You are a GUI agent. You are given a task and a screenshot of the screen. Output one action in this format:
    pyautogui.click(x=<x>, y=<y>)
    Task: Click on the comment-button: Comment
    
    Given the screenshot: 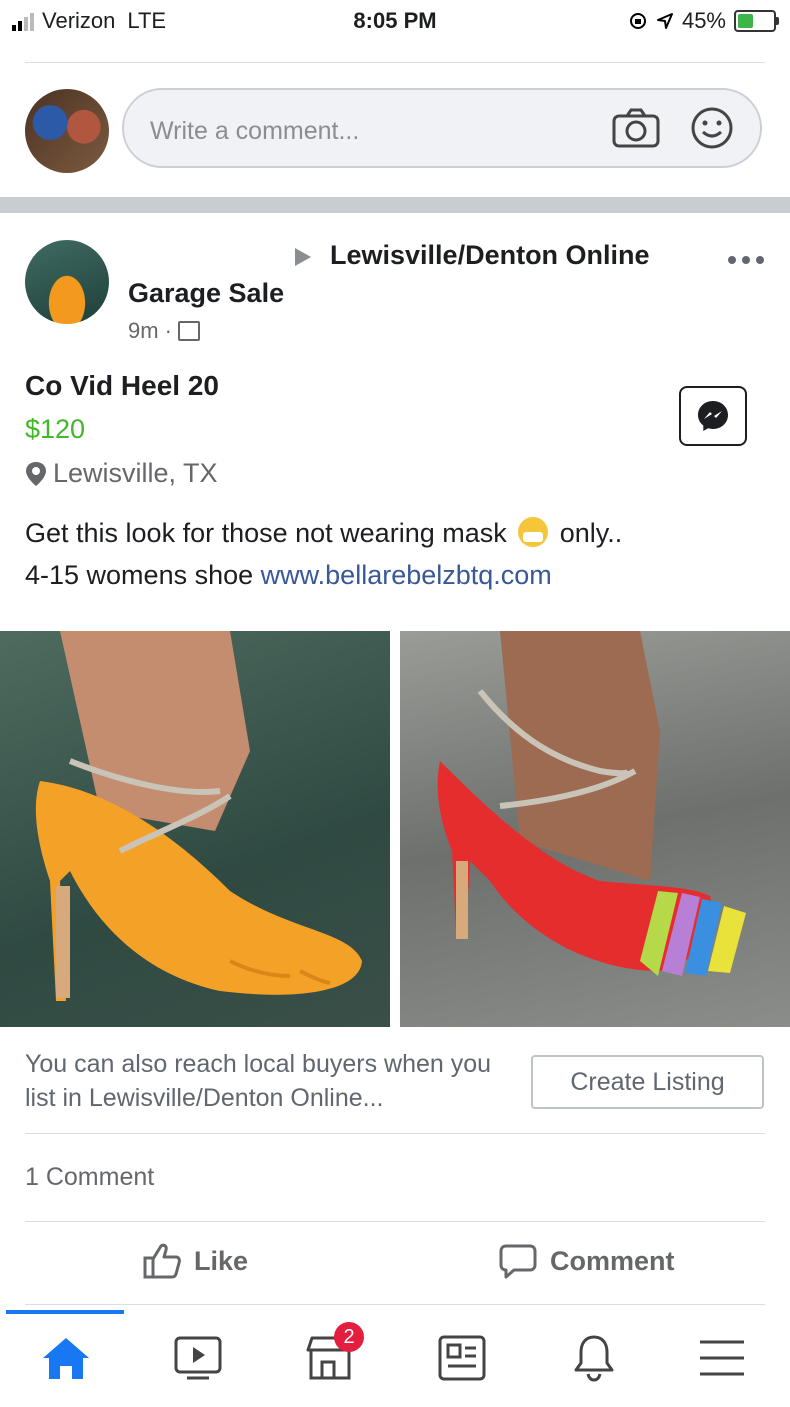 What is the action you would take?
    pyautogui.click(x=586, y=1261)
    